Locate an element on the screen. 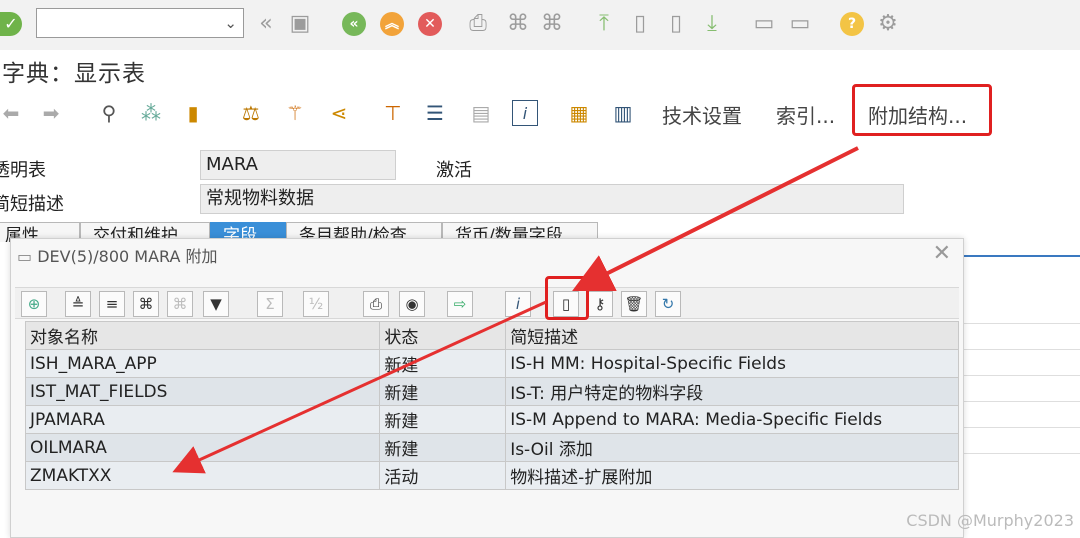 The height and width of the screenshot is (538, 1080). shortcut-icon: ▭ is located at coordinates (800, 24).